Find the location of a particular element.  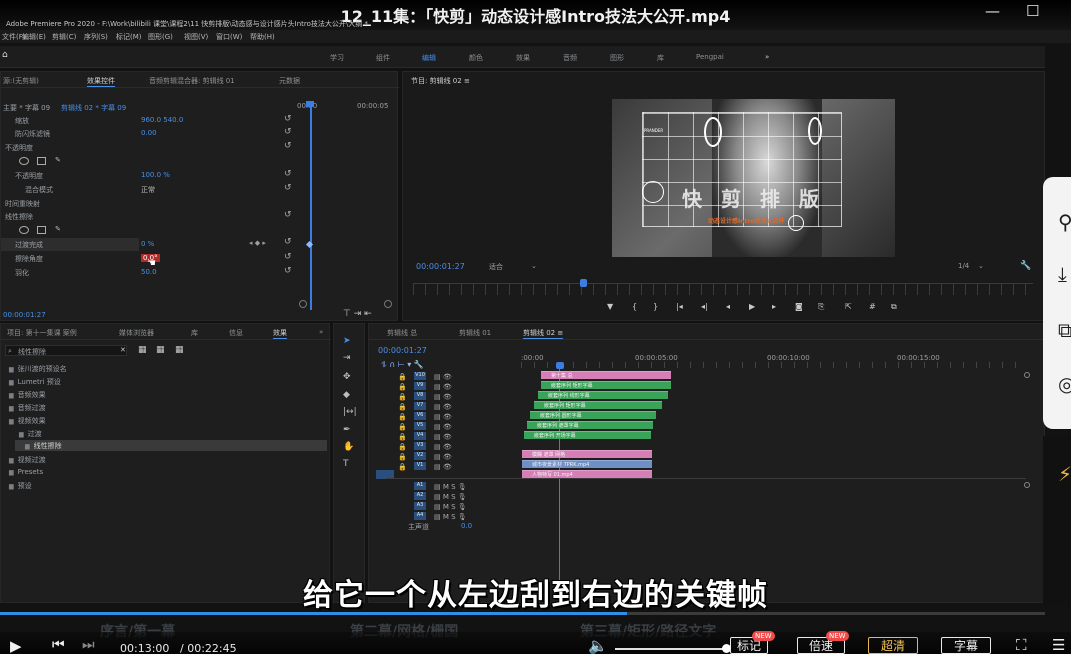

volume-icon: 🔈 is located at coordinates (598, 645).